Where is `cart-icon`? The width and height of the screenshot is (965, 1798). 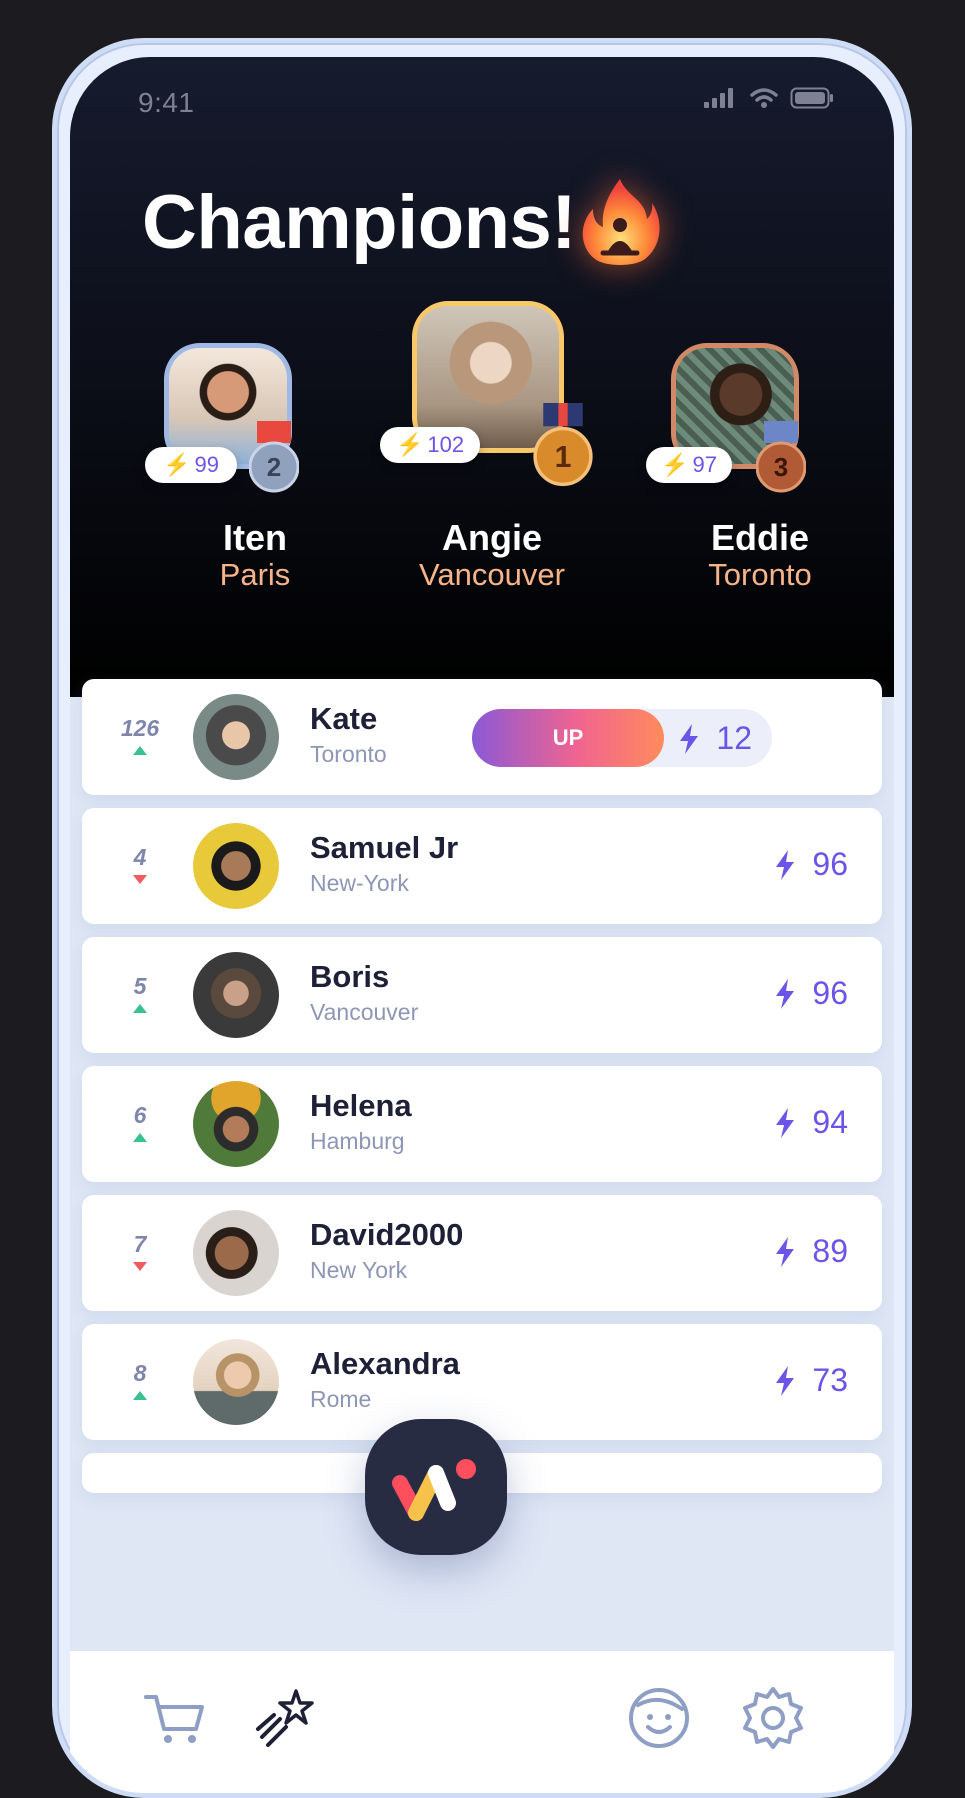 cart-icon is located at coordinates (175, 1718).